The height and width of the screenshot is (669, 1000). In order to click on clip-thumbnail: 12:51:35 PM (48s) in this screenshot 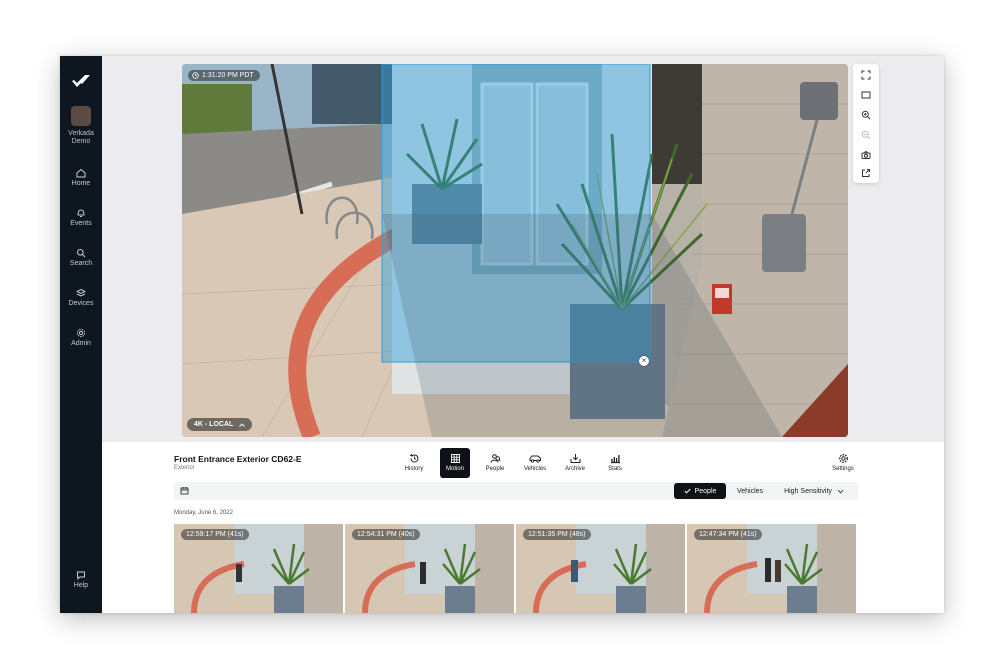, I will do `click(600, 568)`.